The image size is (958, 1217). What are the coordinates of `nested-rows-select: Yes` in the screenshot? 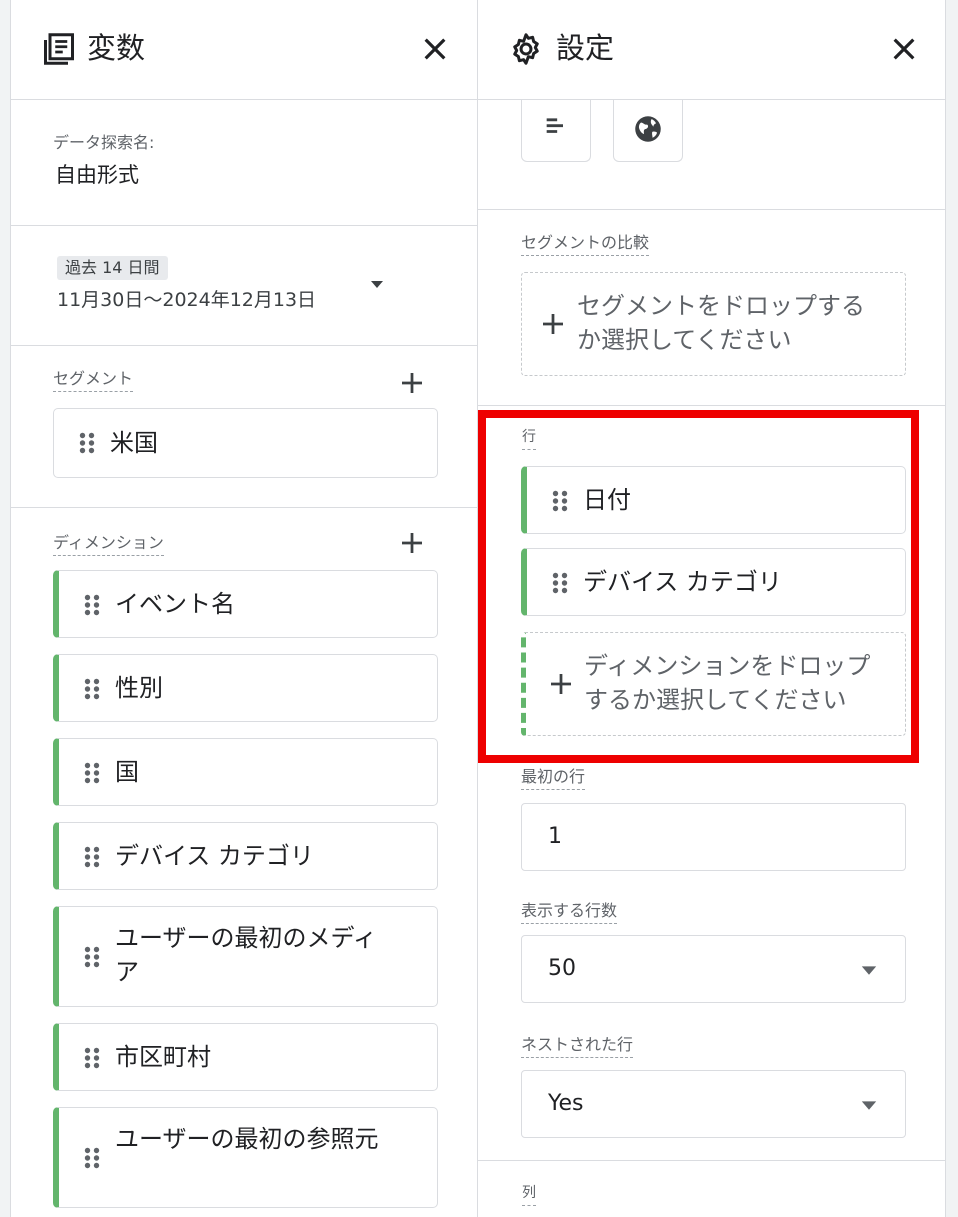 It's located at (713, 1104).